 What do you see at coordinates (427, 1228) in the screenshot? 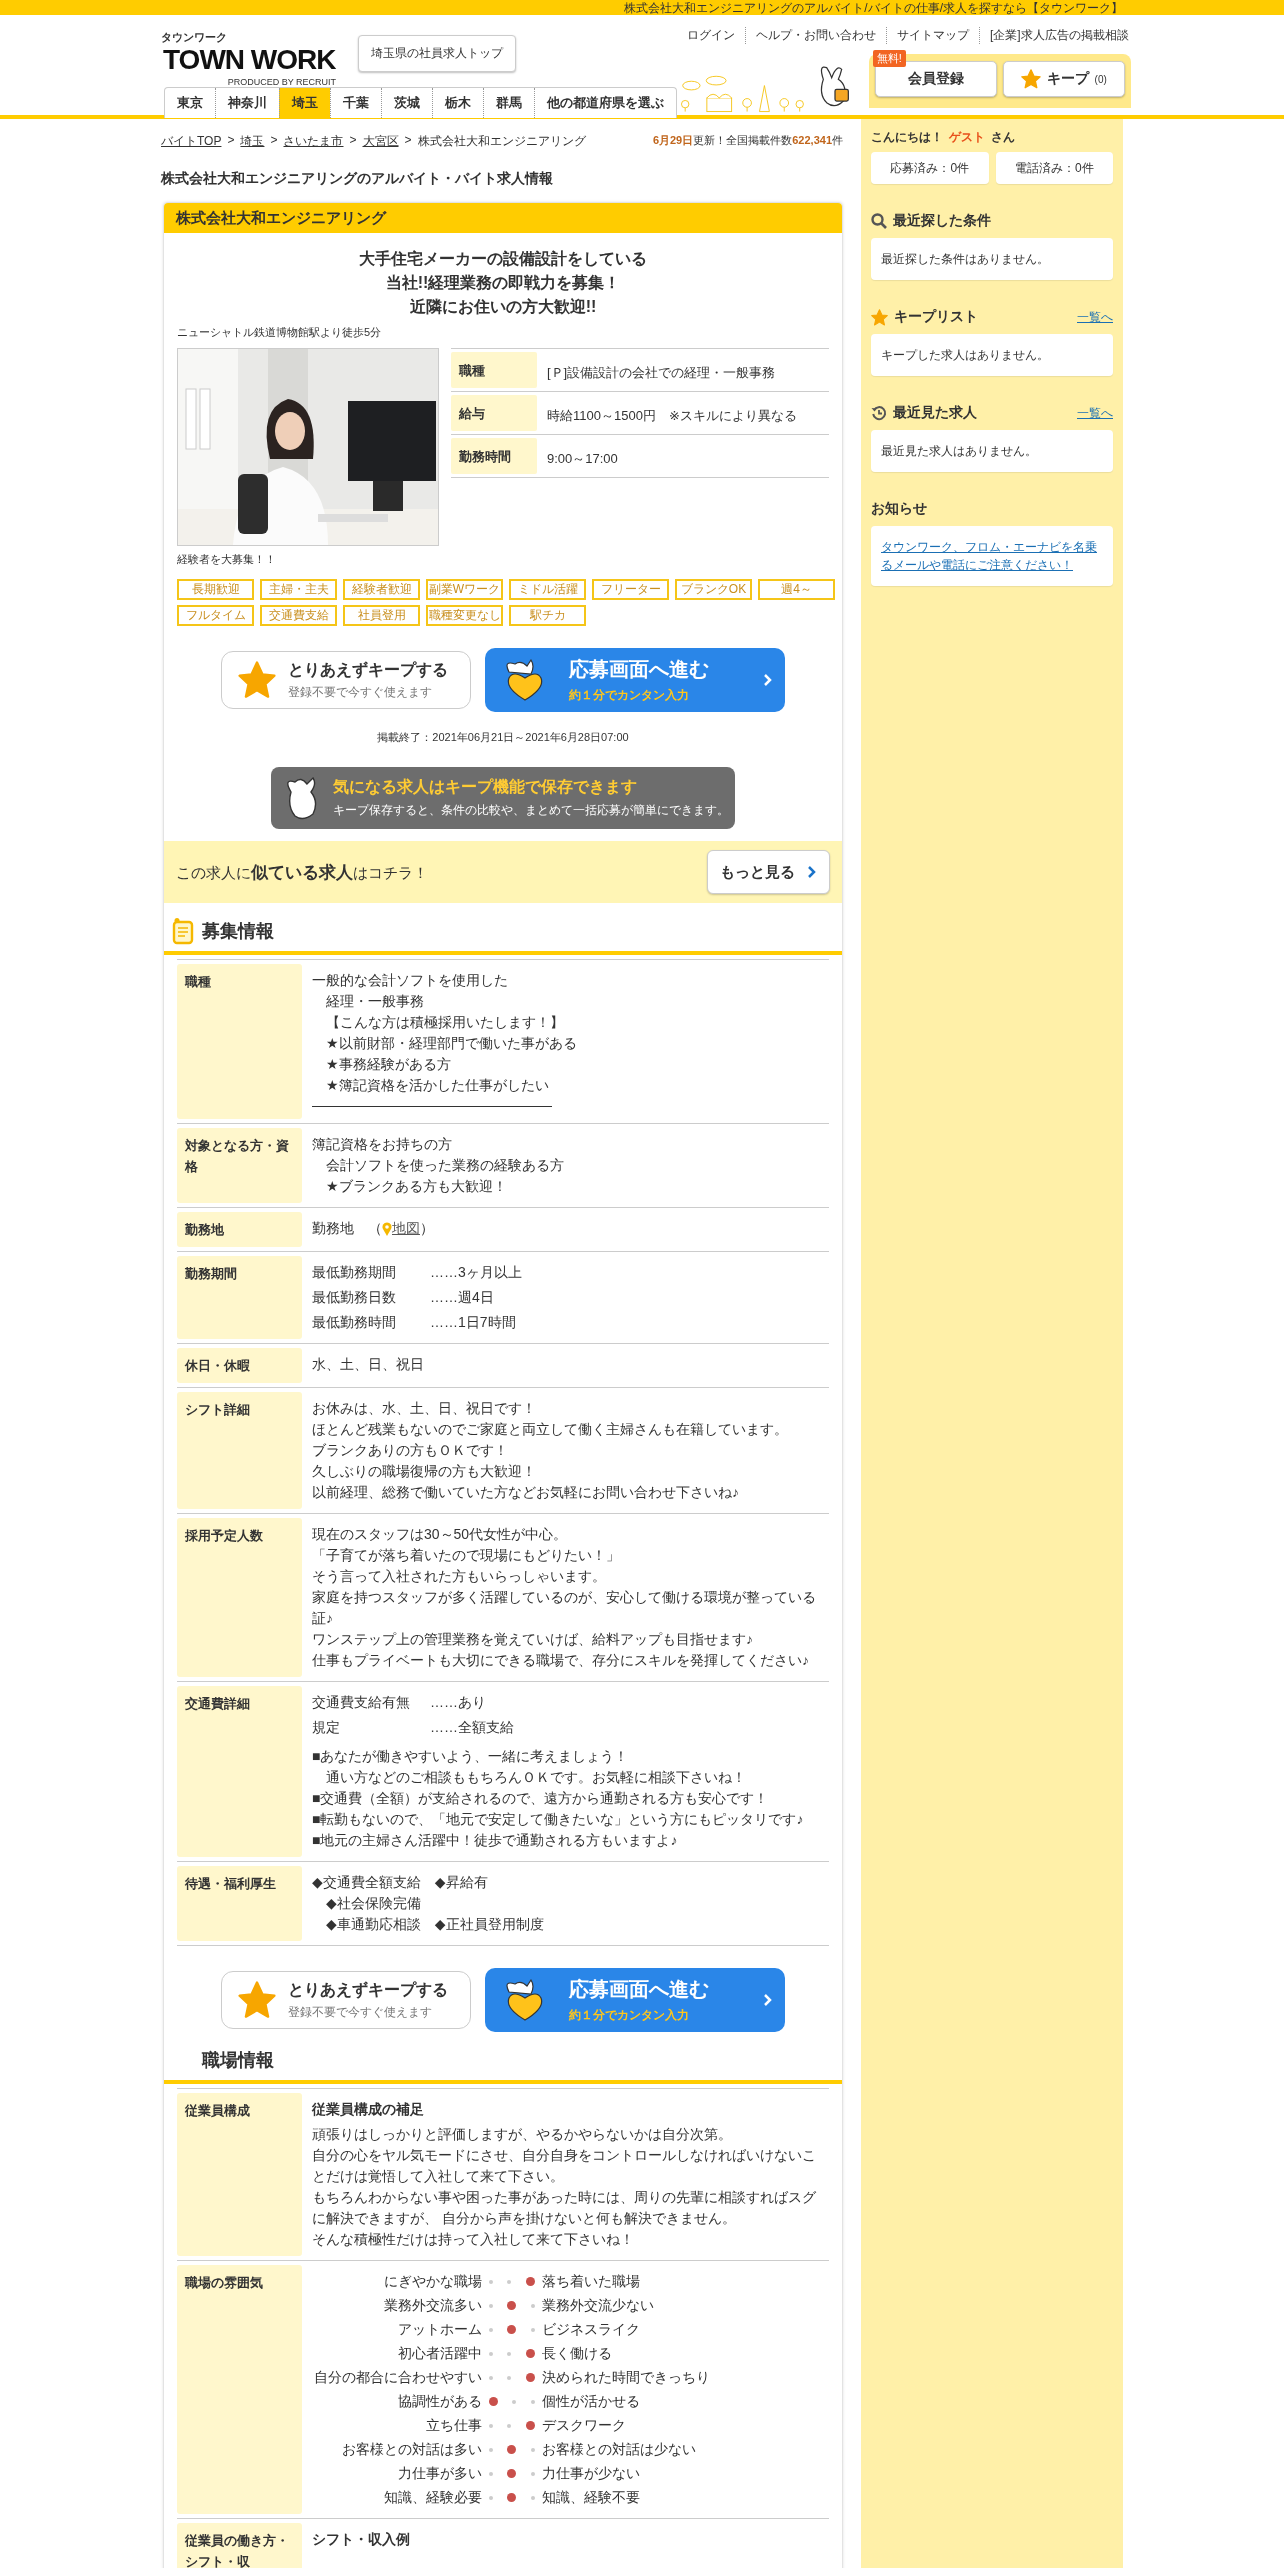
I see `location-text: ）` at bounding box center [427, 1228].